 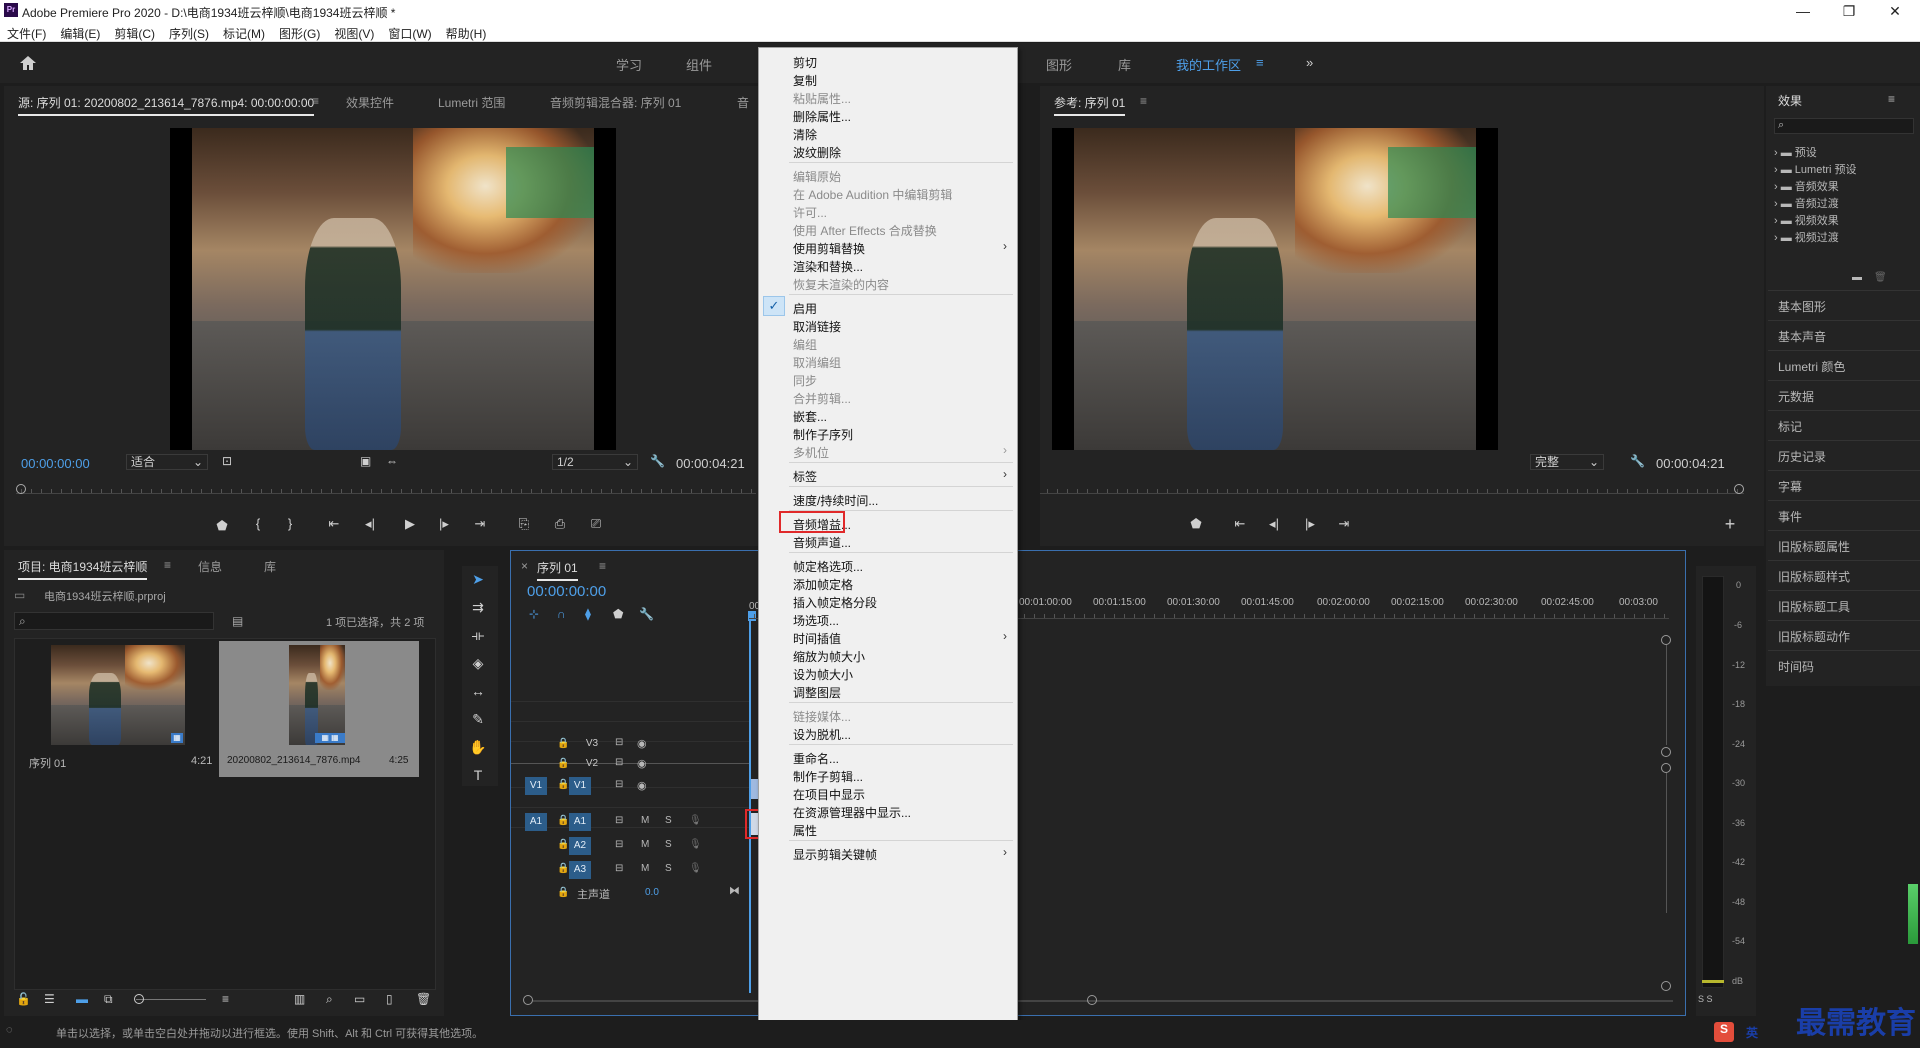 I want to click on go-to-in-icon: ⇤, so click(x=334, y=524).